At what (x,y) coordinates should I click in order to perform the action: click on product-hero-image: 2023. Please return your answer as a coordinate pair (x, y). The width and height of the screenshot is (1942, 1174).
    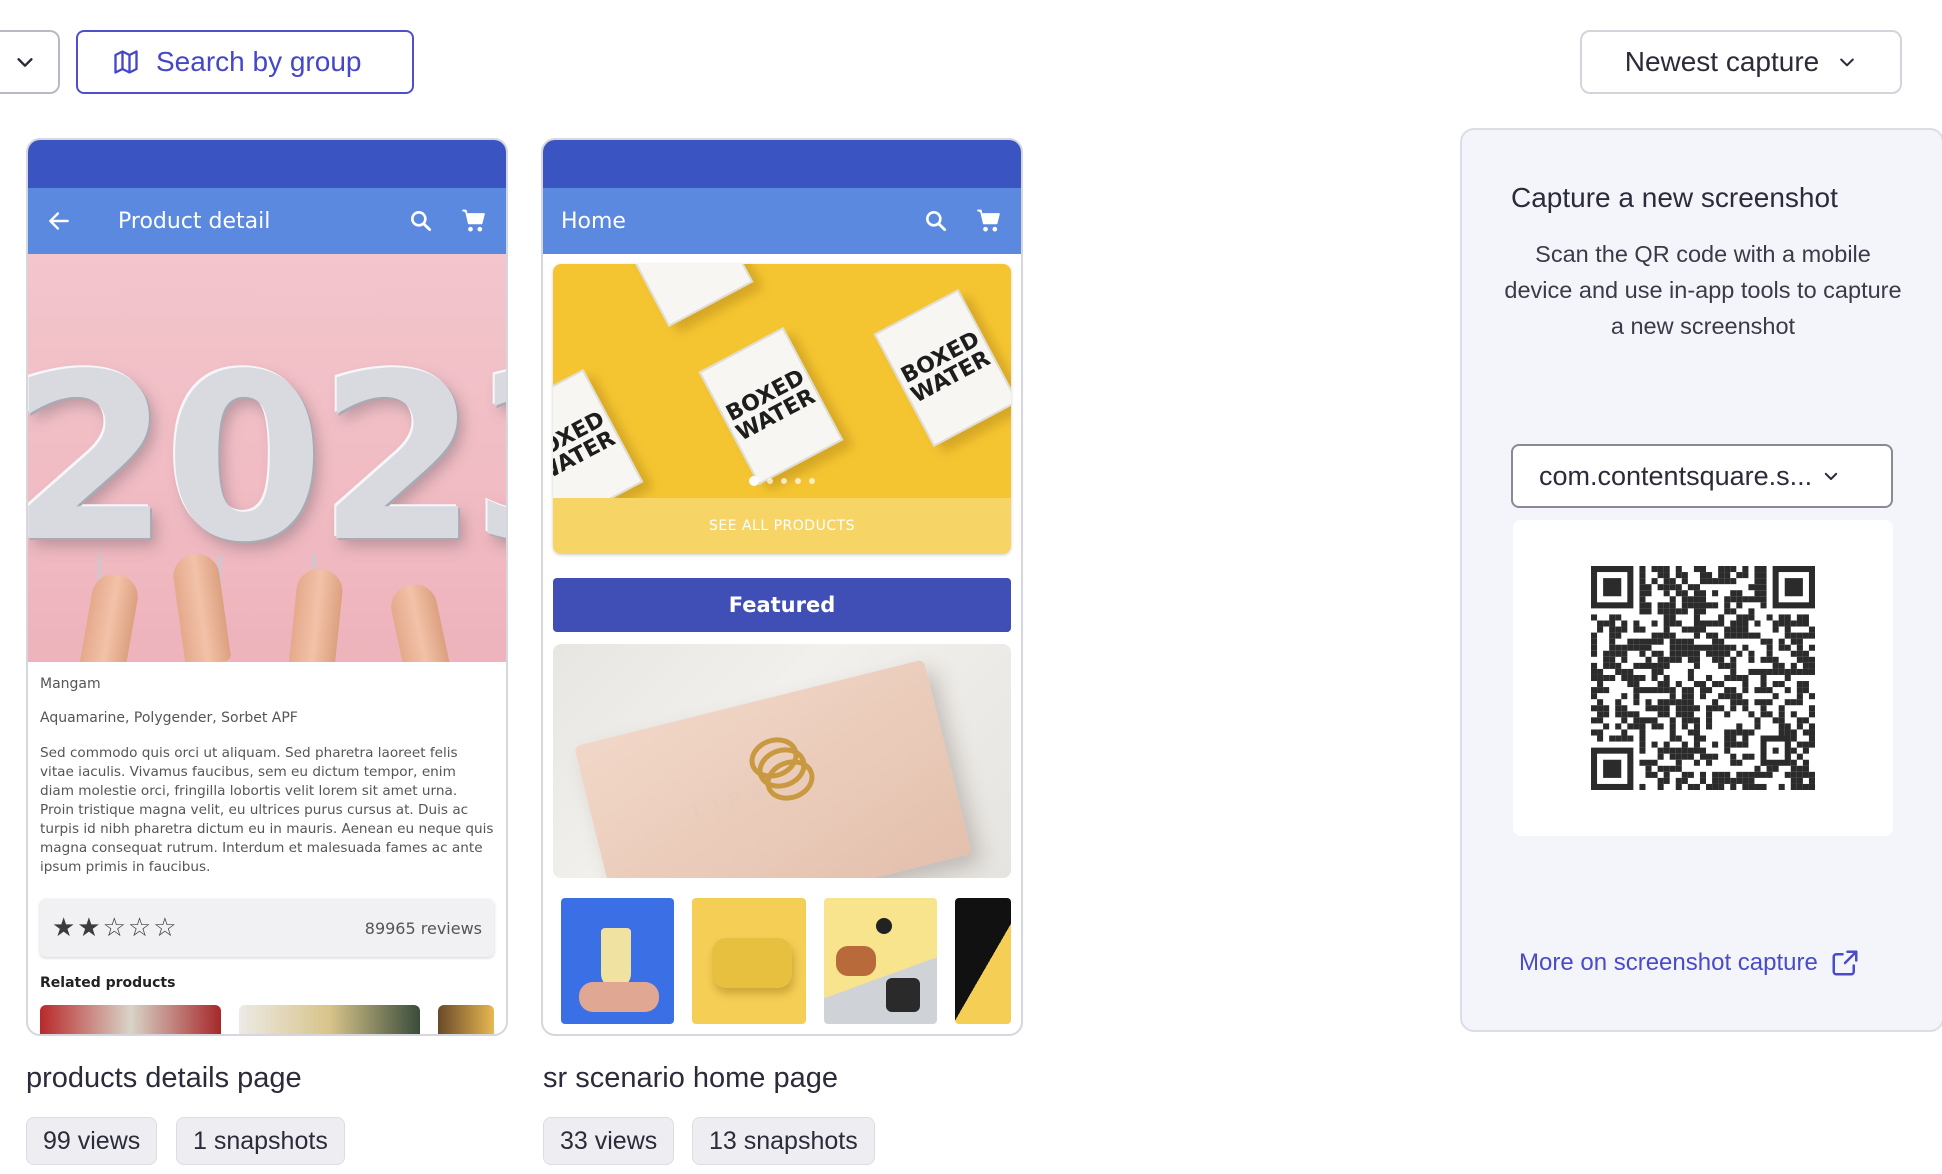
    Looking at the image, I should click on (267, 458).